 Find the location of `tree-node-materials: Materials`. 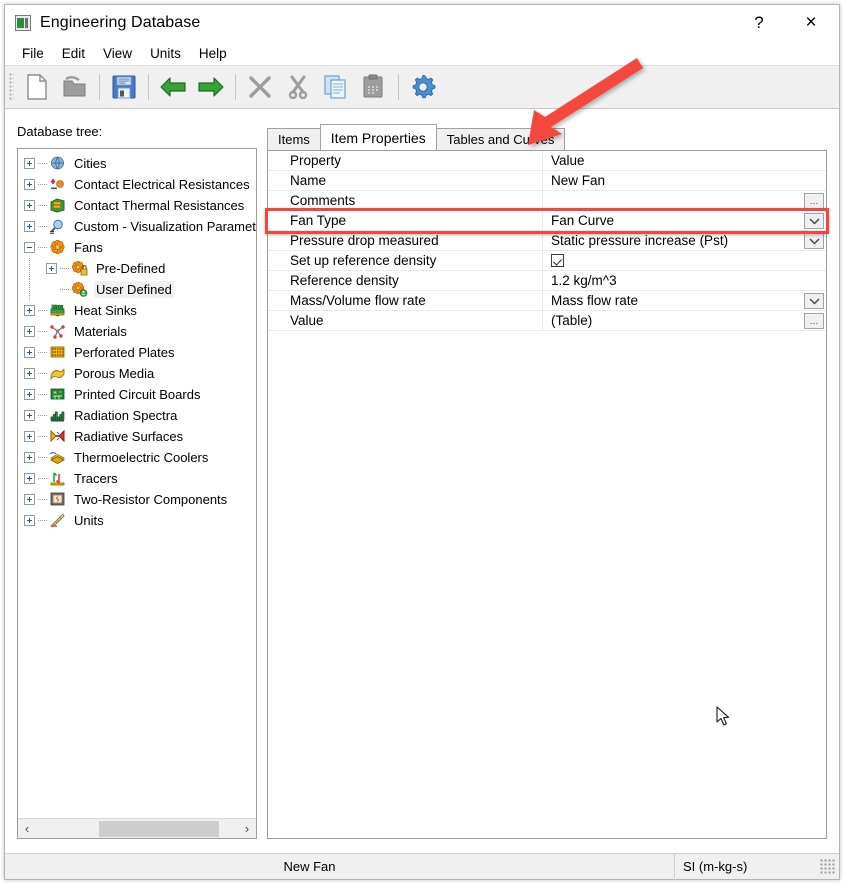

tree-node-materials: Materials is located at coordinates (137, 331).